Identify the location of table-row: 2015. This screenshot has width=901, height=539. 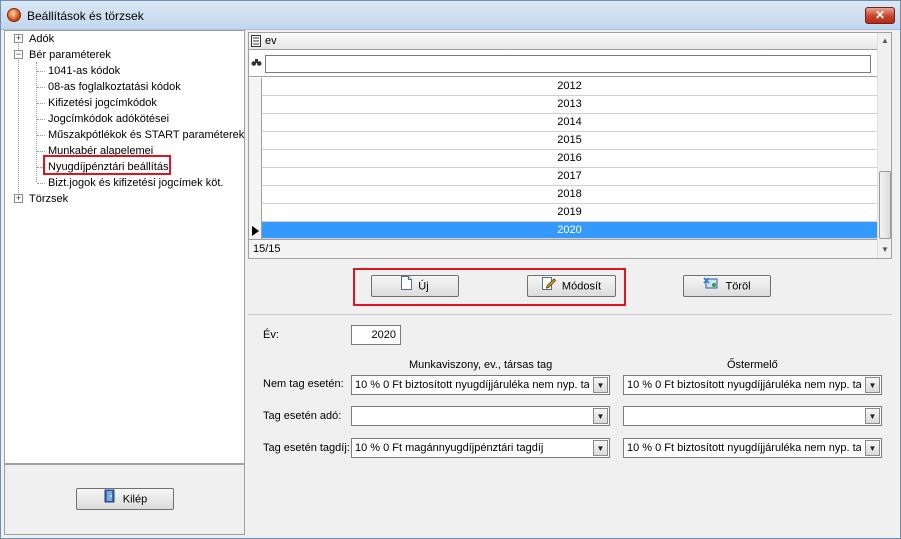
(569, 141).